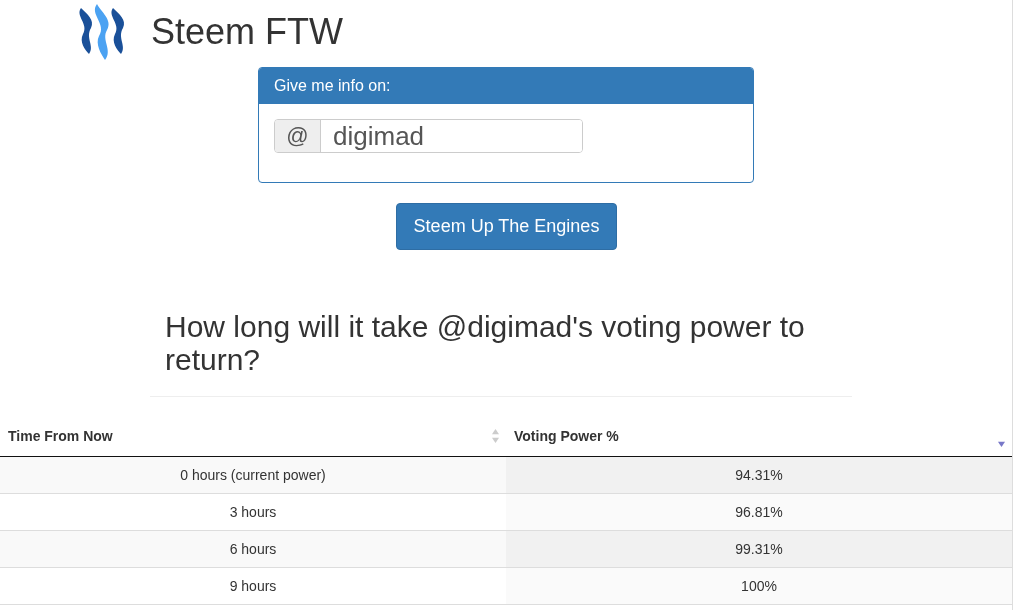 Image resolution: width=1015 pixels, height=610 pixels. I want to click on table-cell: 6 hours, so click(253, 549).